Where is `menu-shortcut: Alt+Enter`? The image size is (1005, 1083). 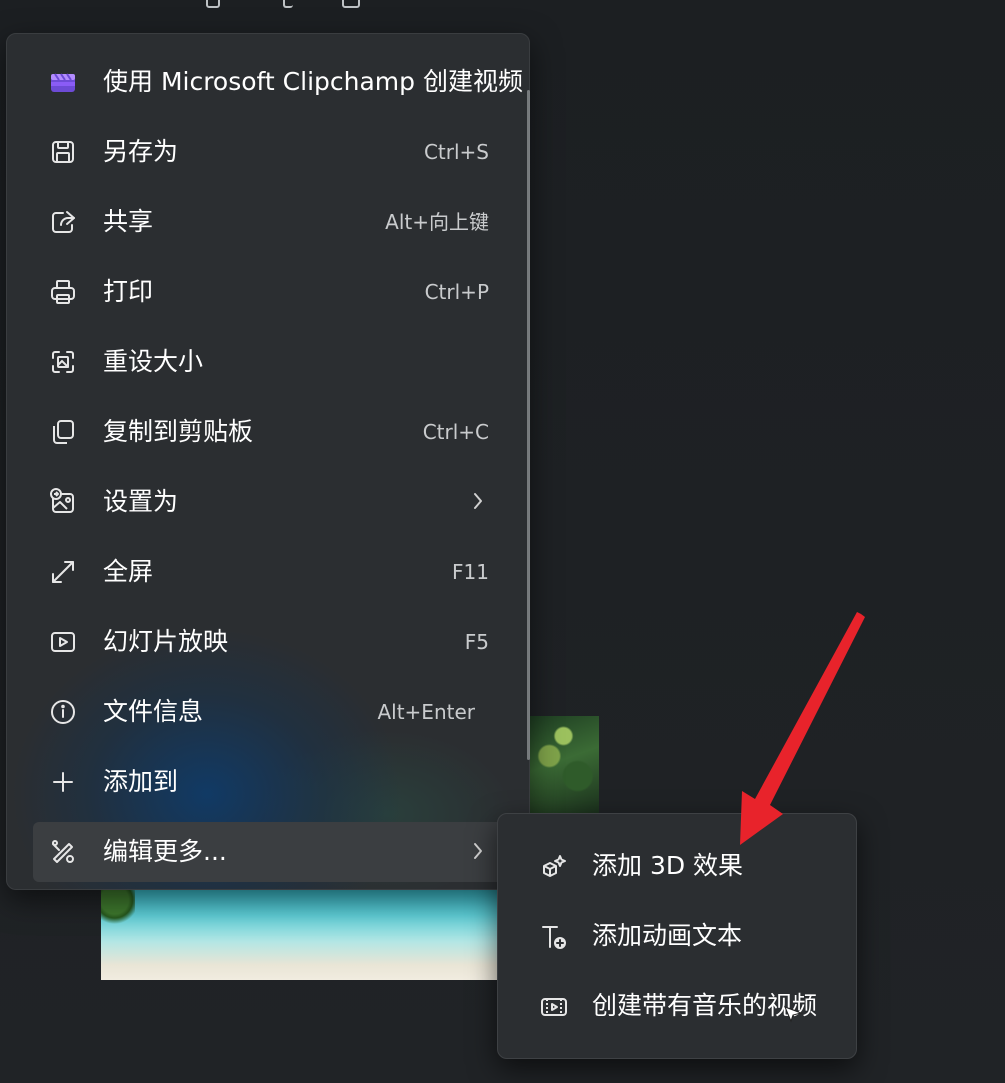 menu-shortcut: Alt+Enter is located at coordinates (426, 712).